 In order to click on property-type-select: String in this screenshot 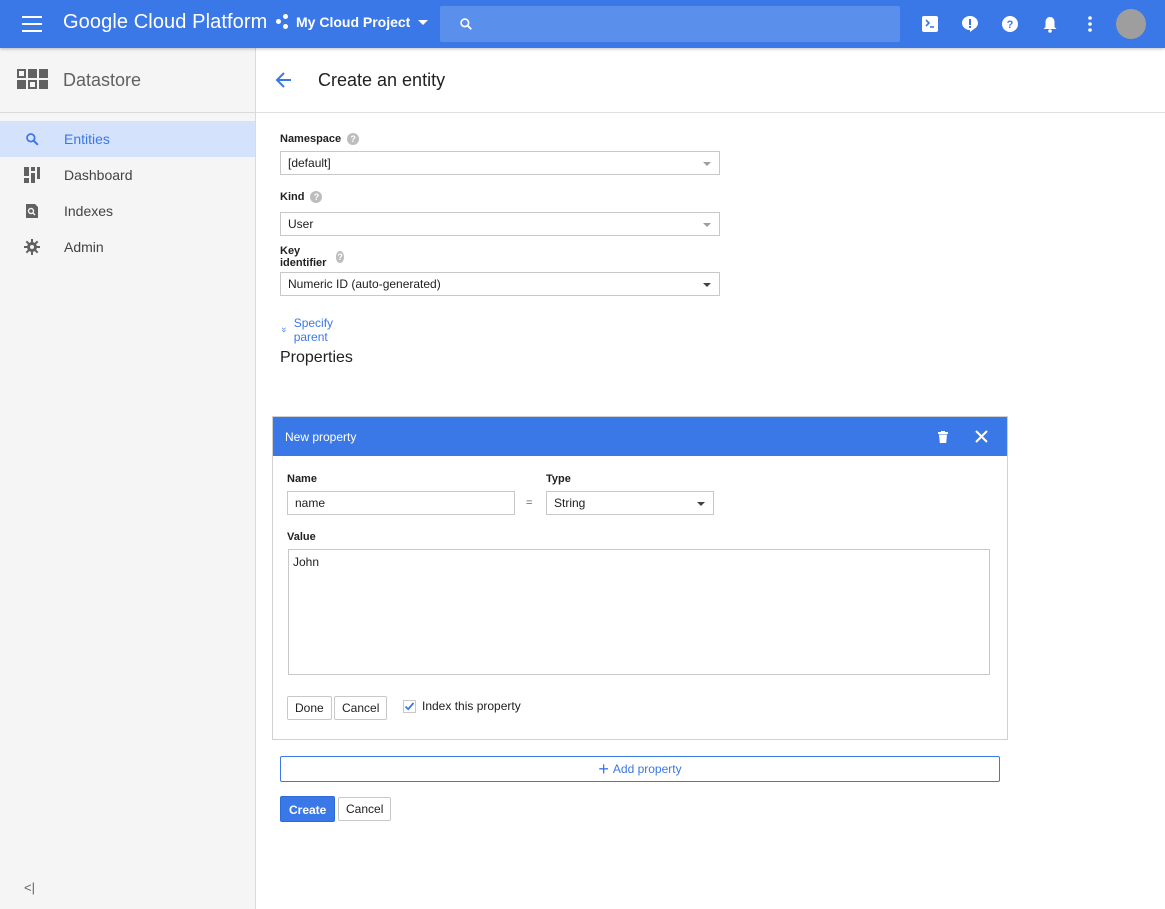, I will do `click(630, 503)`.